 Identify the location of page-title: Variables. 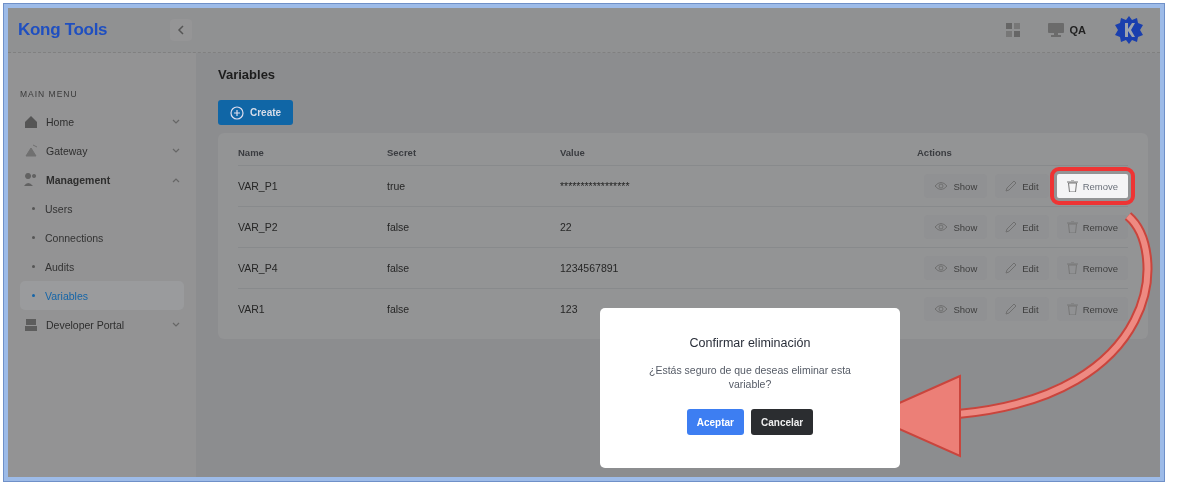
(247, 74).